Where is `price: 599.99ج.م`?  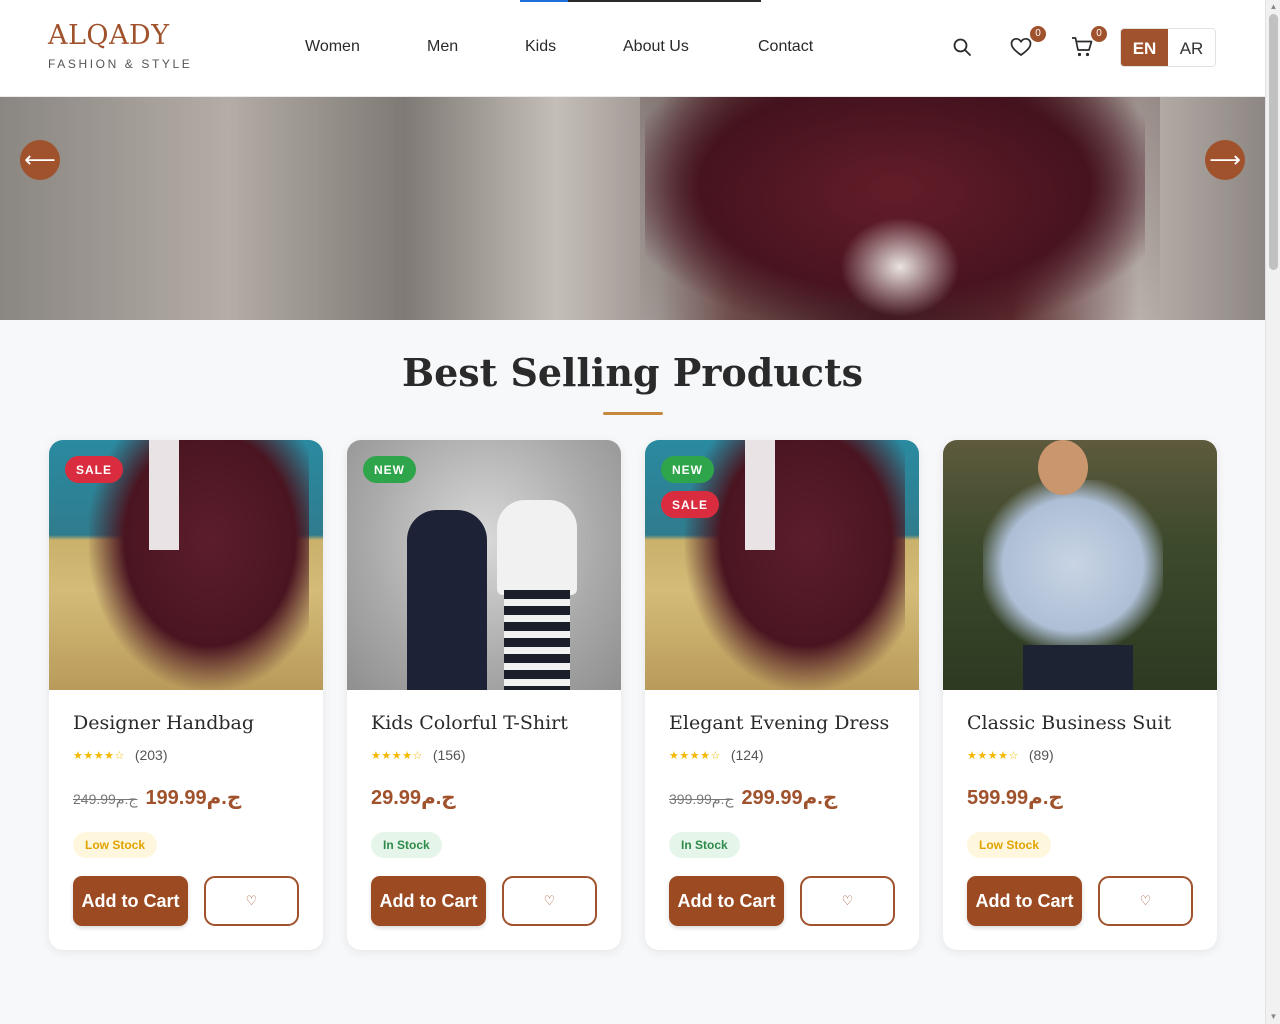 price: 599.99ج.م is located at coordinates (1015, 798).